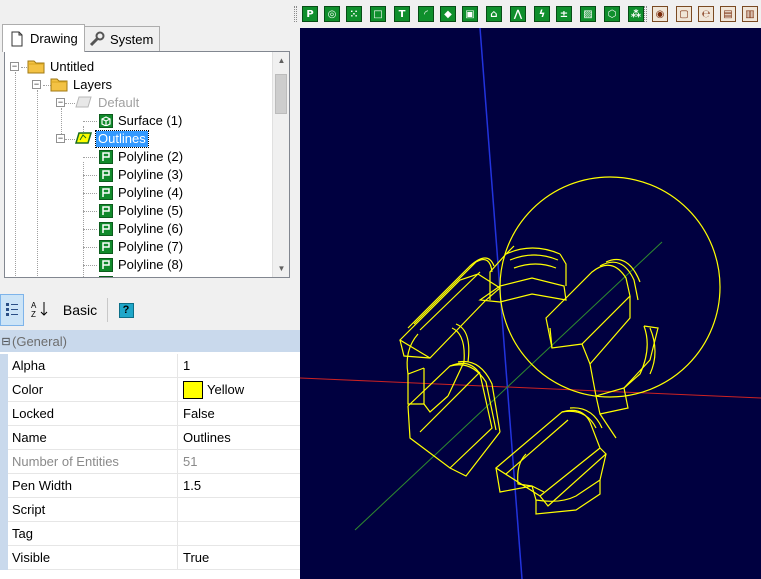  I want to click on property-row-name: Name Outlines, so click(150, 438).